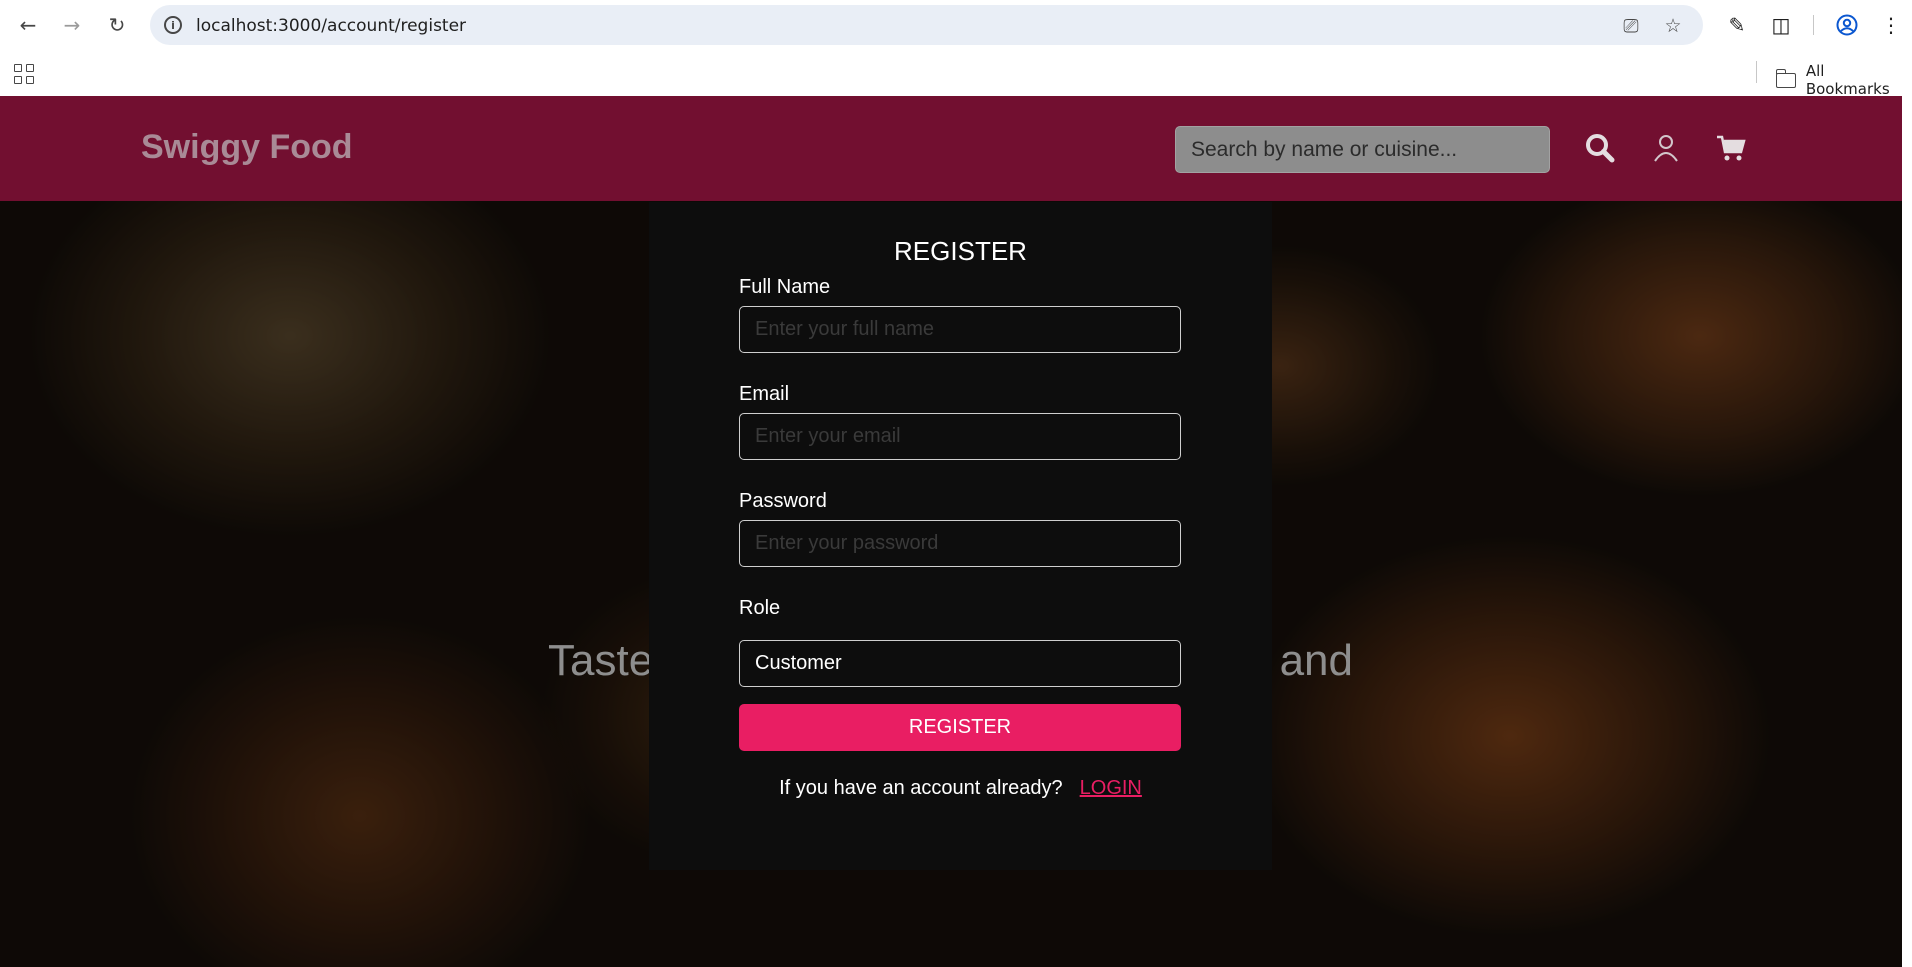 The image size is (1912, 967). Describe the element at coordinates (1785, 78) in the screenshot. I see `folder-icon` at that location.